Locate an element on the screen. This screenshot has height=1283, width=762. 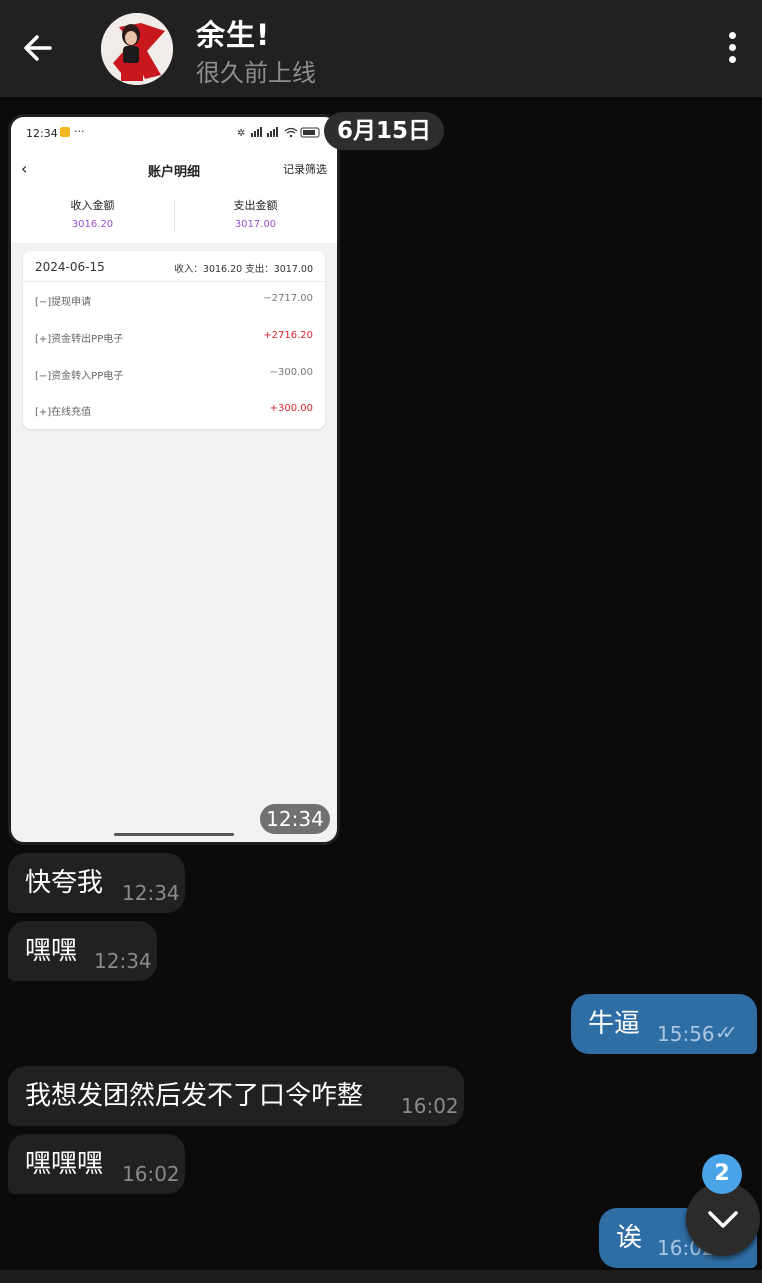
chat-title: 余生! is located at coordinates (233, 33).